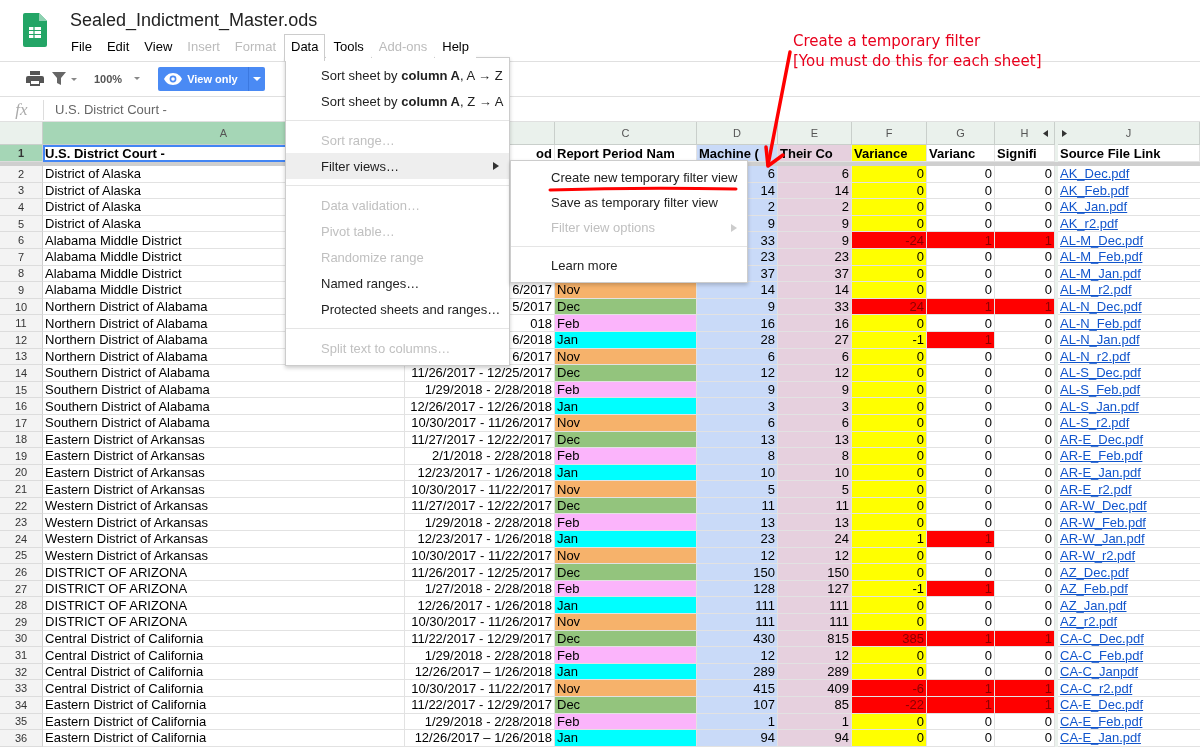 This screenshot has height=748, width=1200. Describe the element at coordinates (397, 75) in the screenshot. I see `menu-option: Sort sheet by column A, A → Z` at that location.